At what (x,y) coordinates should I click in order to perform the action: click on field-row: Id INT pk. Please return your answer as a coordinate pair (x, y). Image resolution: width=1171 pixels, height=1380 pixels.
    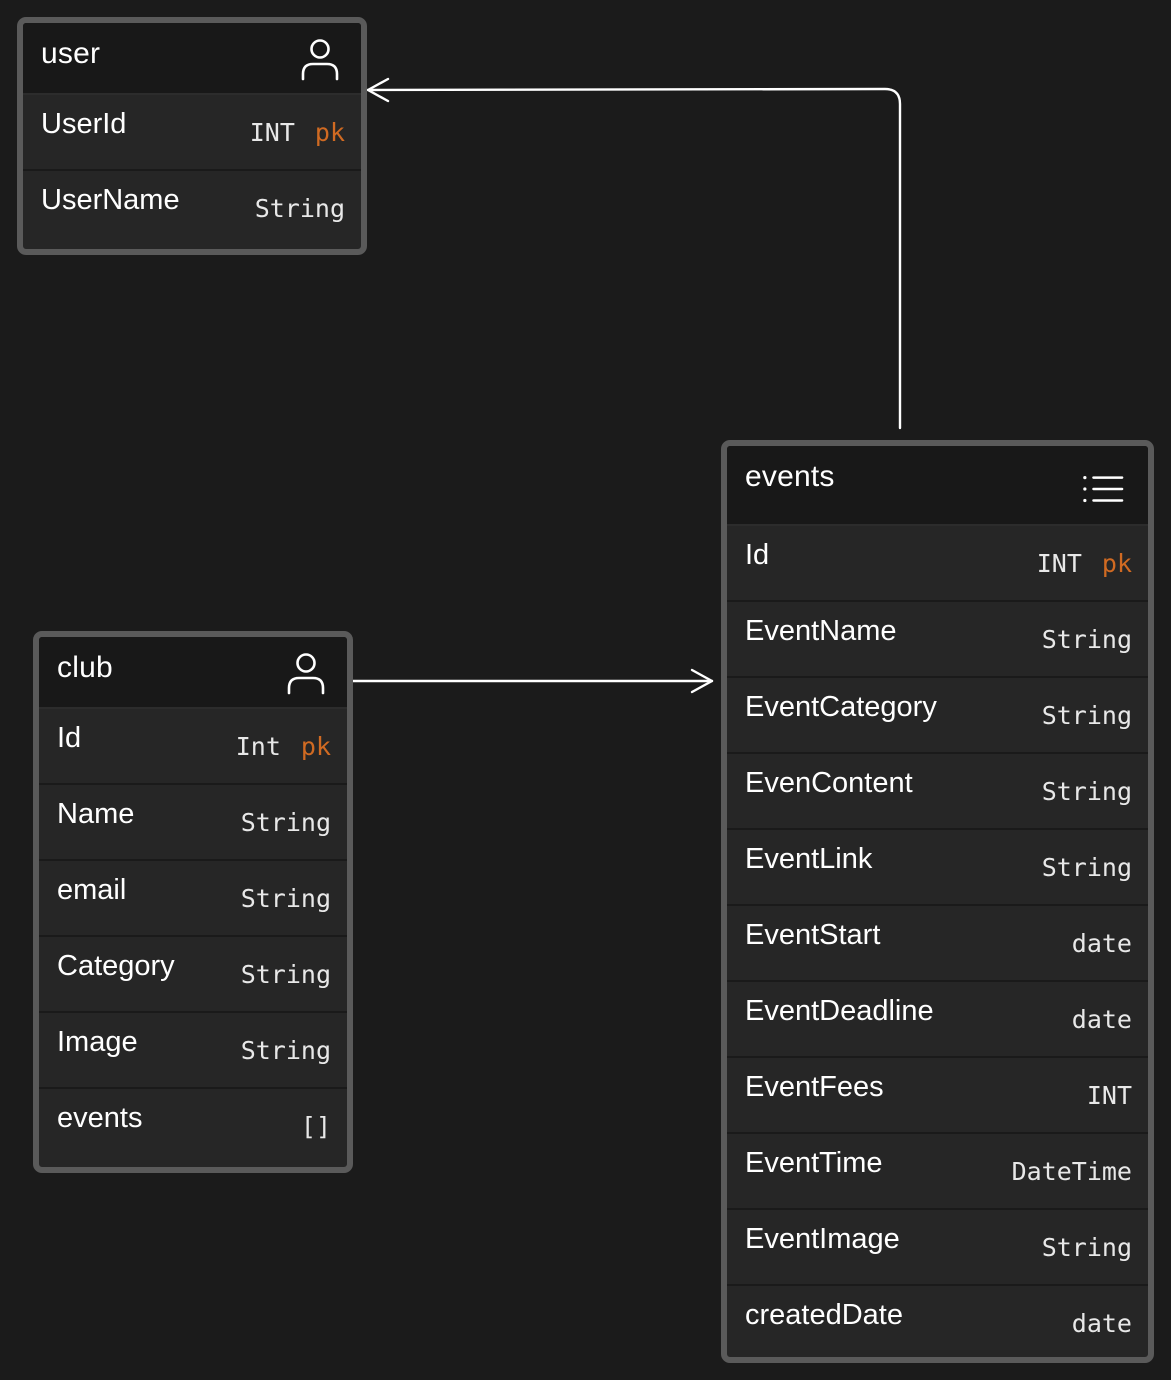
    Looking at the image, I should click on (937, 564).